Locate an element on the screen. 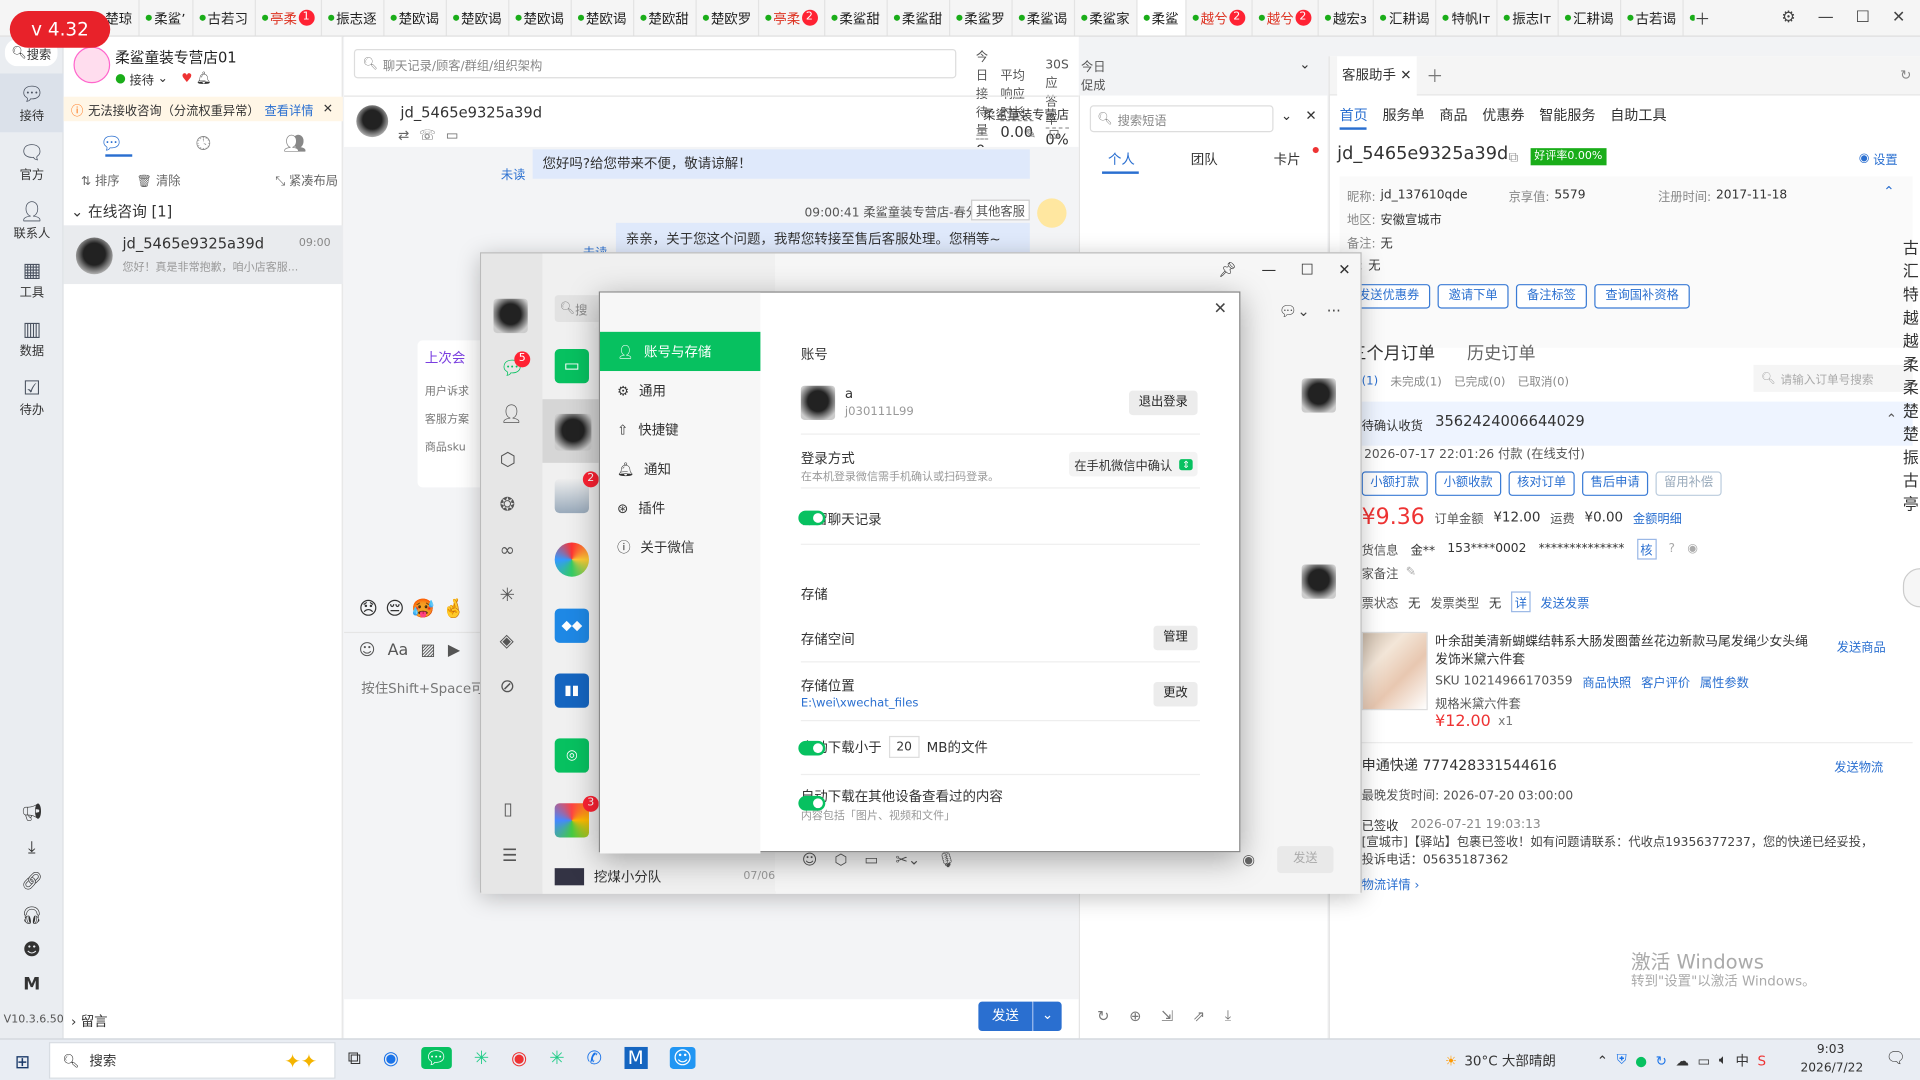 The image size is (1920, 1080). assistant-tab: 客服助手 ✕ is located at coordinates (1377, 75).